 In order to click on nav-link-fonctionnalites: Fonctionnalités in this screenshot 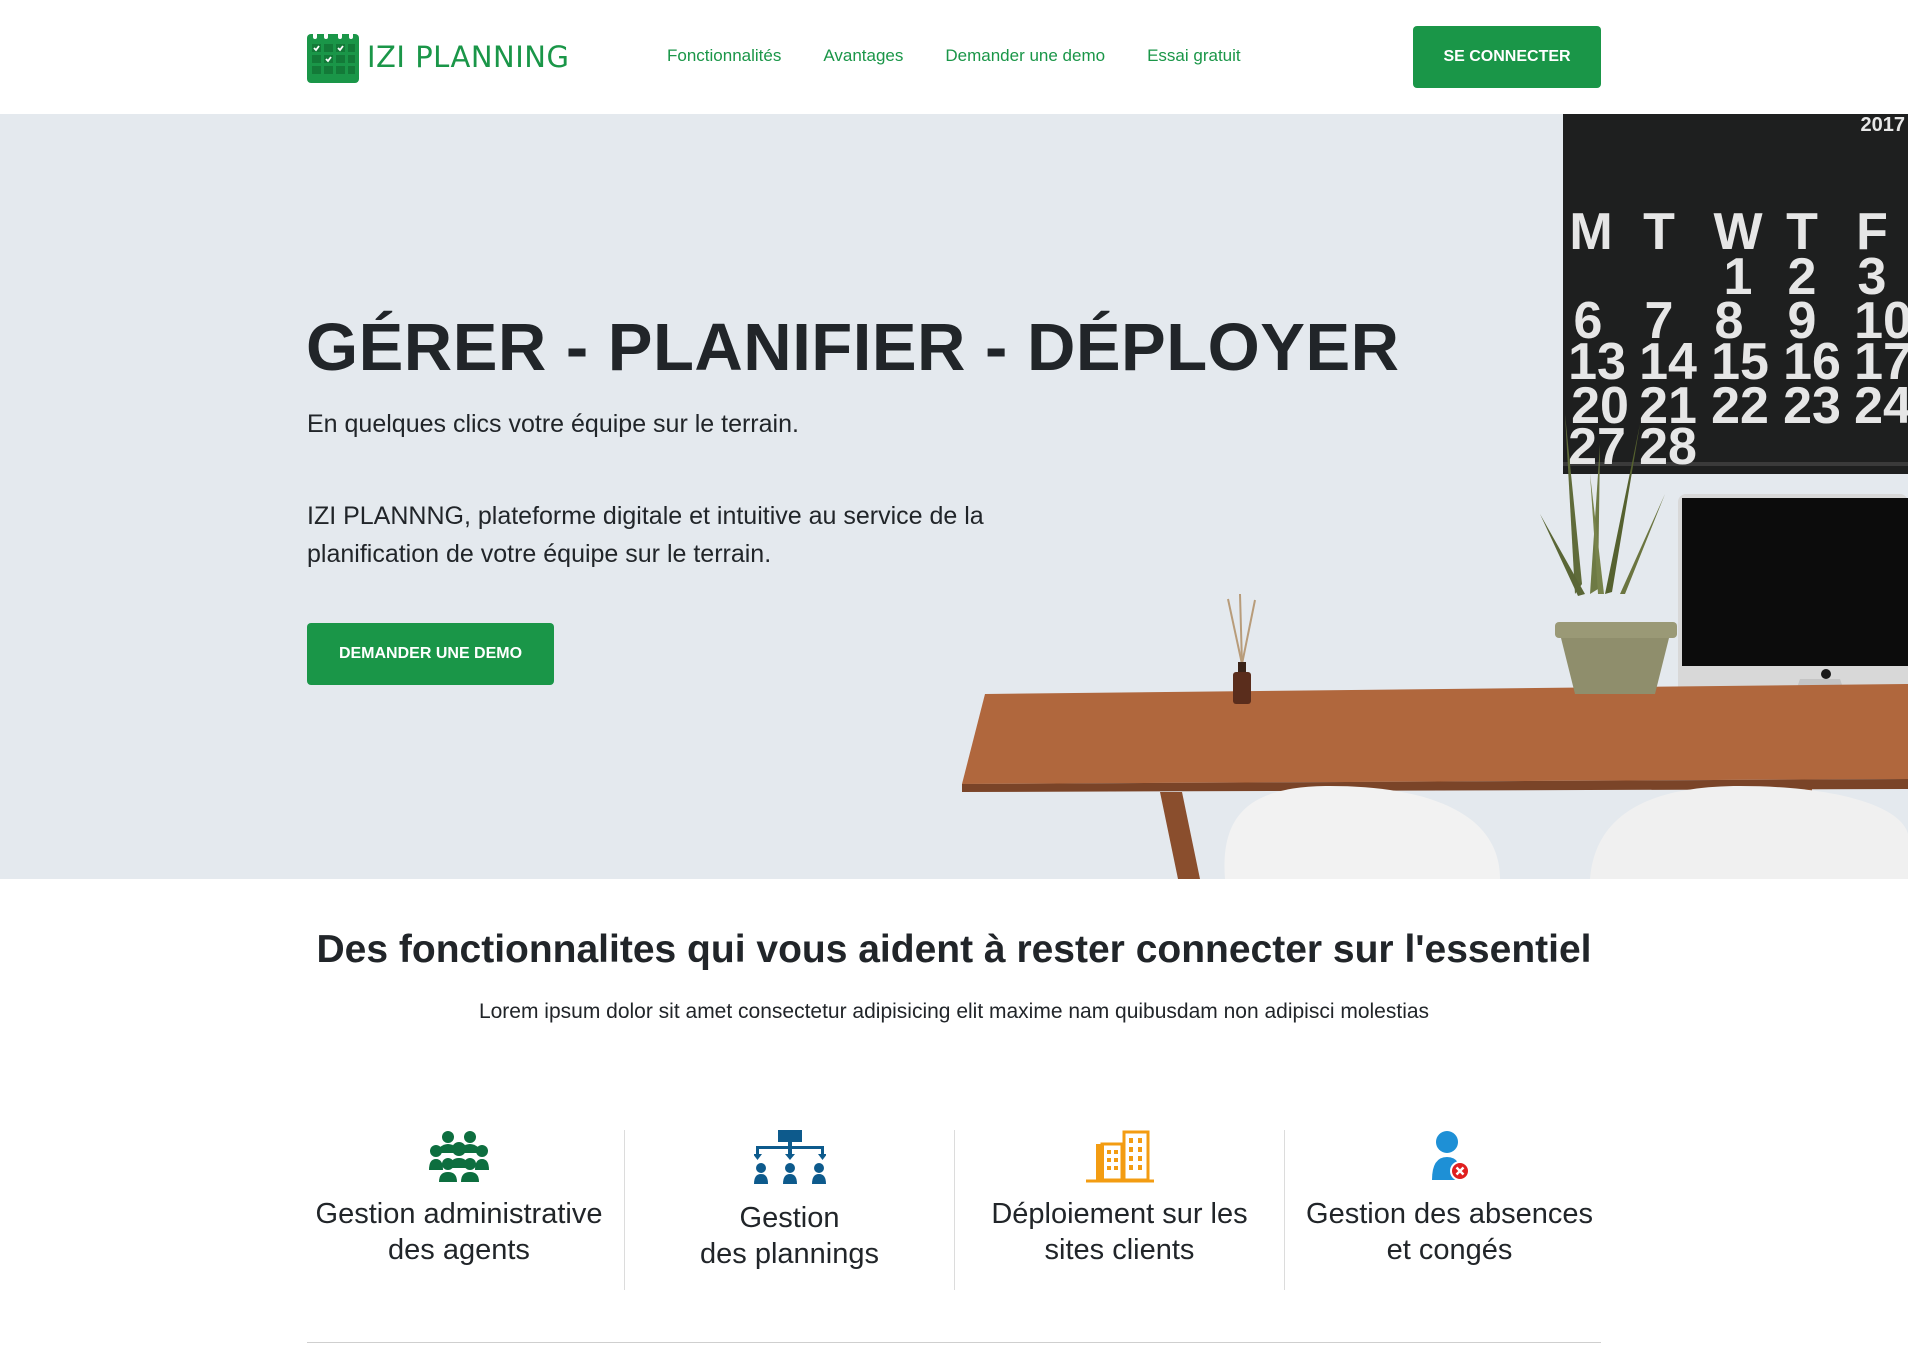, I will do `click(724, 56)`.